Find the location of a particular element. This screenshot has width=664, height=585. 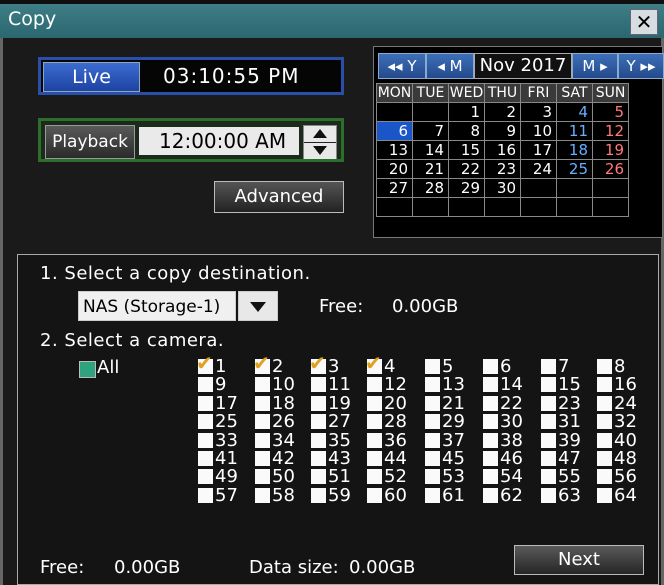

calendar-day: 21 is located at coordinates (430, 169).